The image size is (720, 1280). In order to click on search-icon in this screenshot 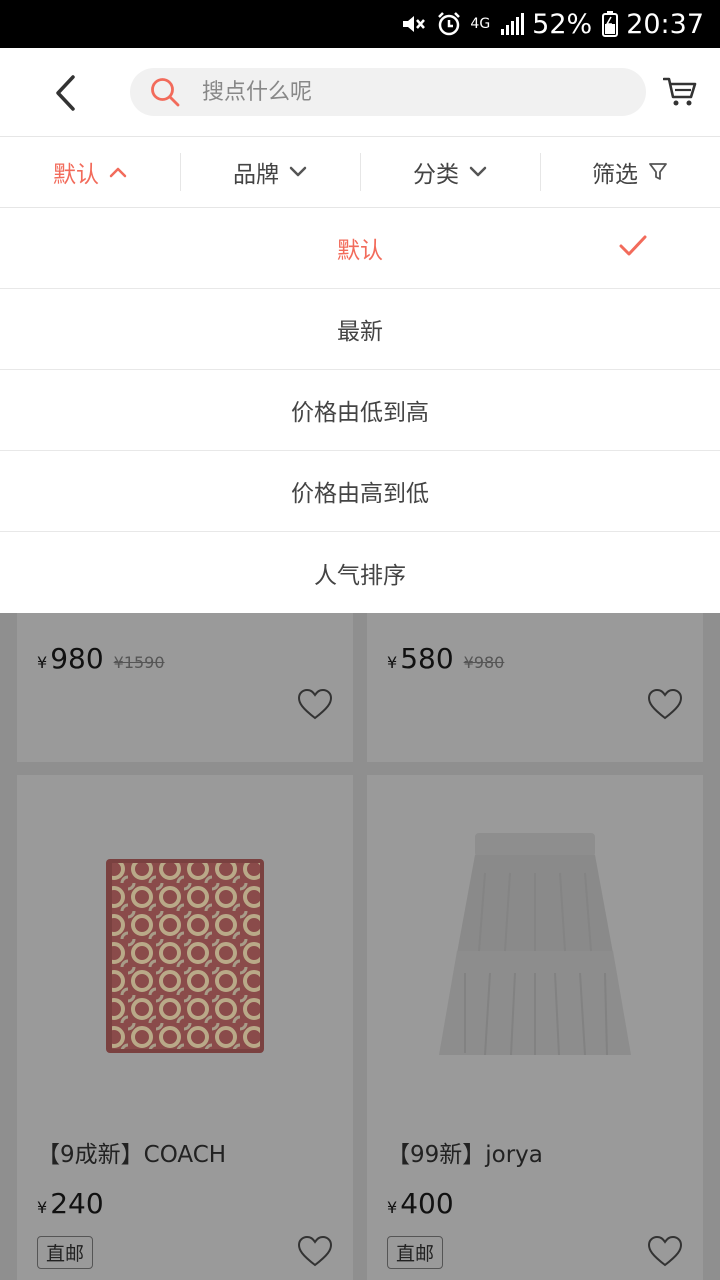, I will do `click(165, 92)`.